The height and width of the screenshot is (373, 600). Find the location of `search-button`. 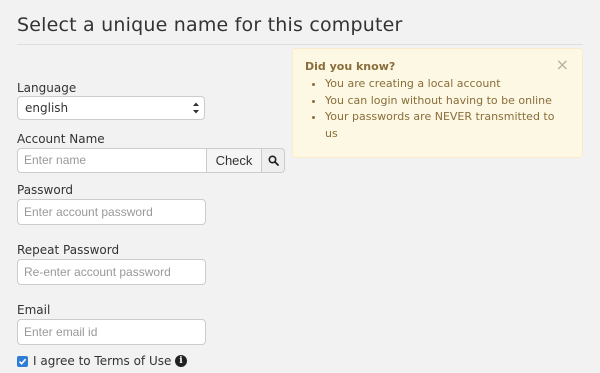

search-button is located at coordinates (273, 160).